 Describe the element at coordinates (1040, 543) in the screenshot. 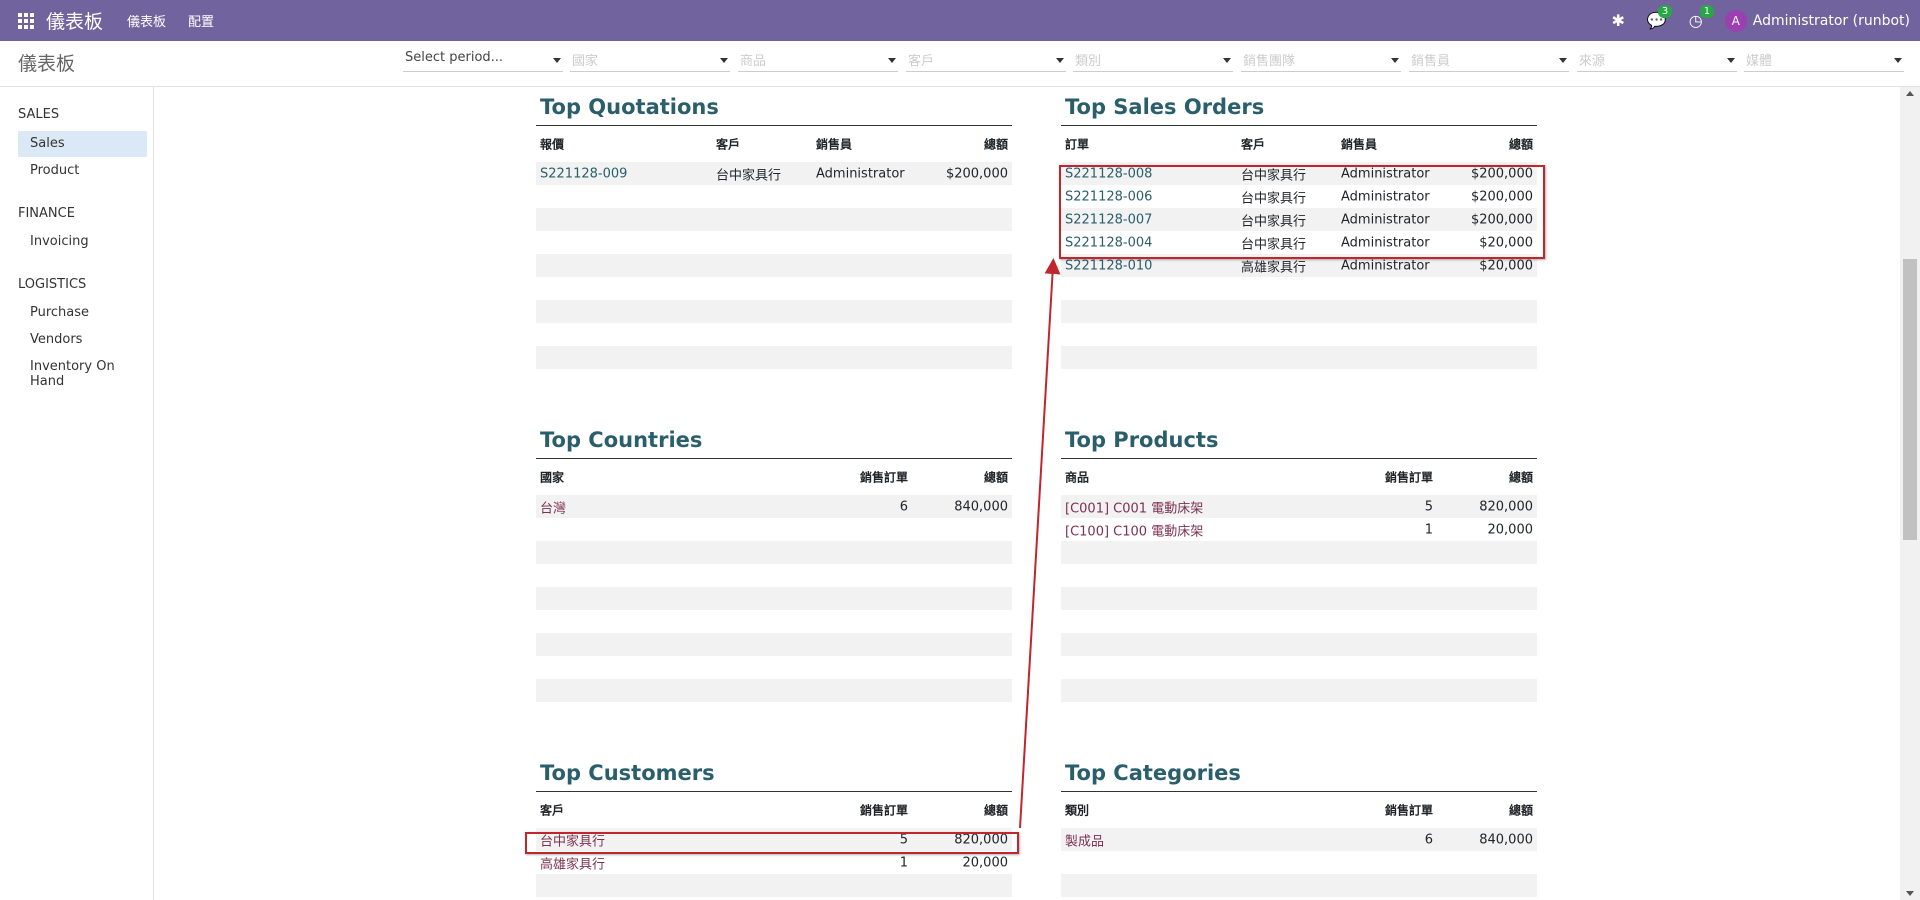

I see `annotation-arrow` at that location.